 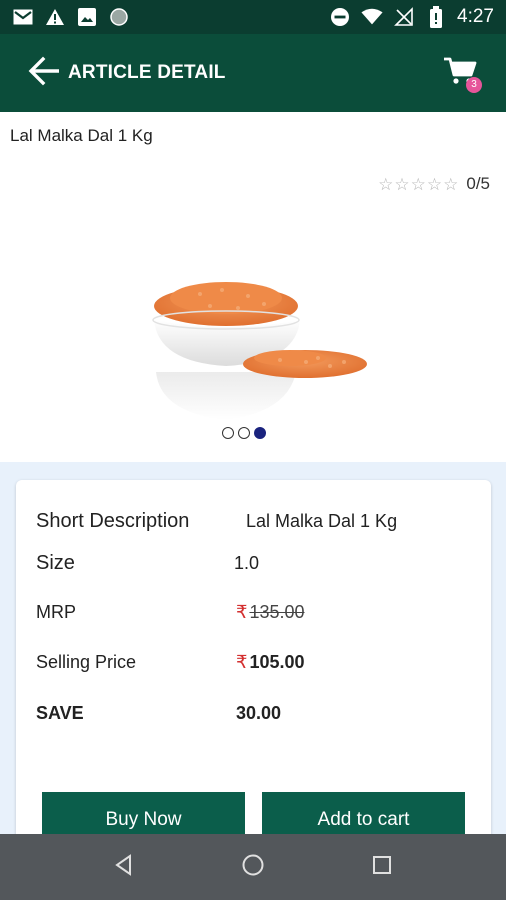 What do you see at coordinates (475, 16) in the screenshot?
I see `status-time: 4:27` at bounding box center [475, 16].